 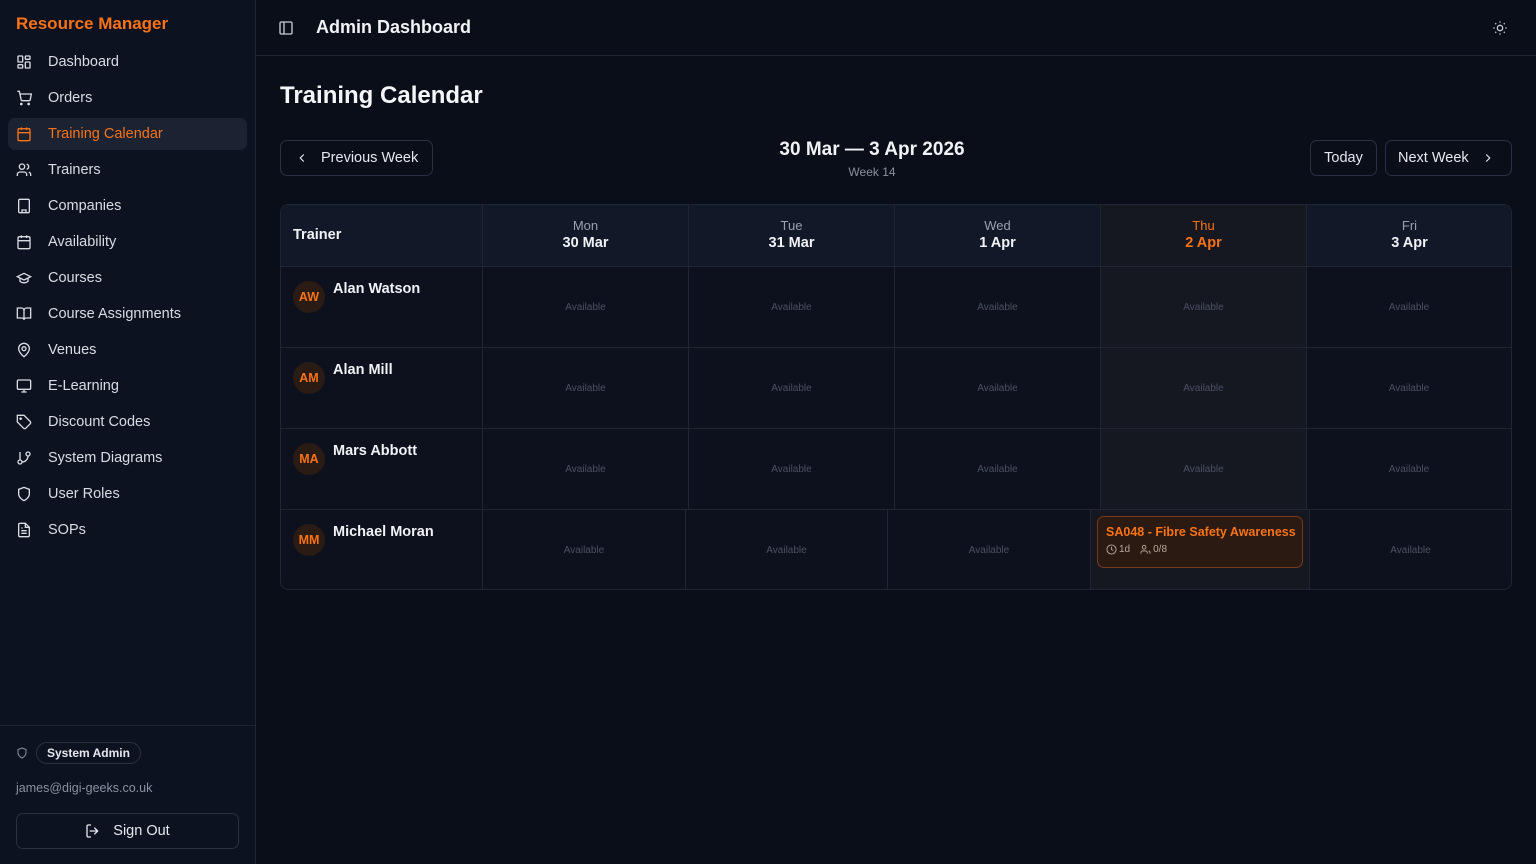 What do you see at coordinates (127, 530) in the screenshot?
I see `sidebar-item-sops: SOPs` at bounding box center [127, 530].